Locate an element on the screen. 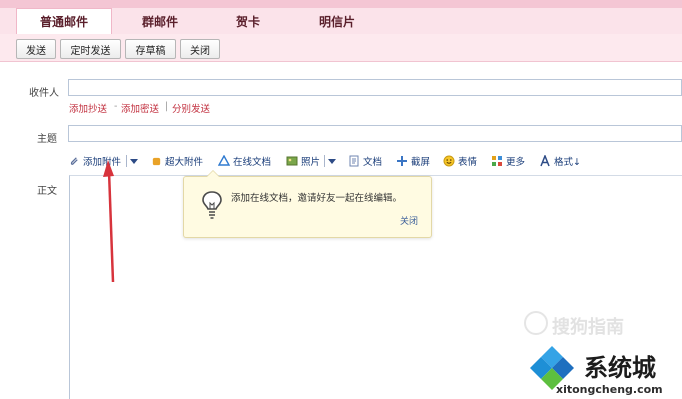 Image resolution: width=682 pixels, height=399 pixels. tooltip-text: 添加在线文档，邀请好友一起在线编辑。 is located at coordinates (317, 198).